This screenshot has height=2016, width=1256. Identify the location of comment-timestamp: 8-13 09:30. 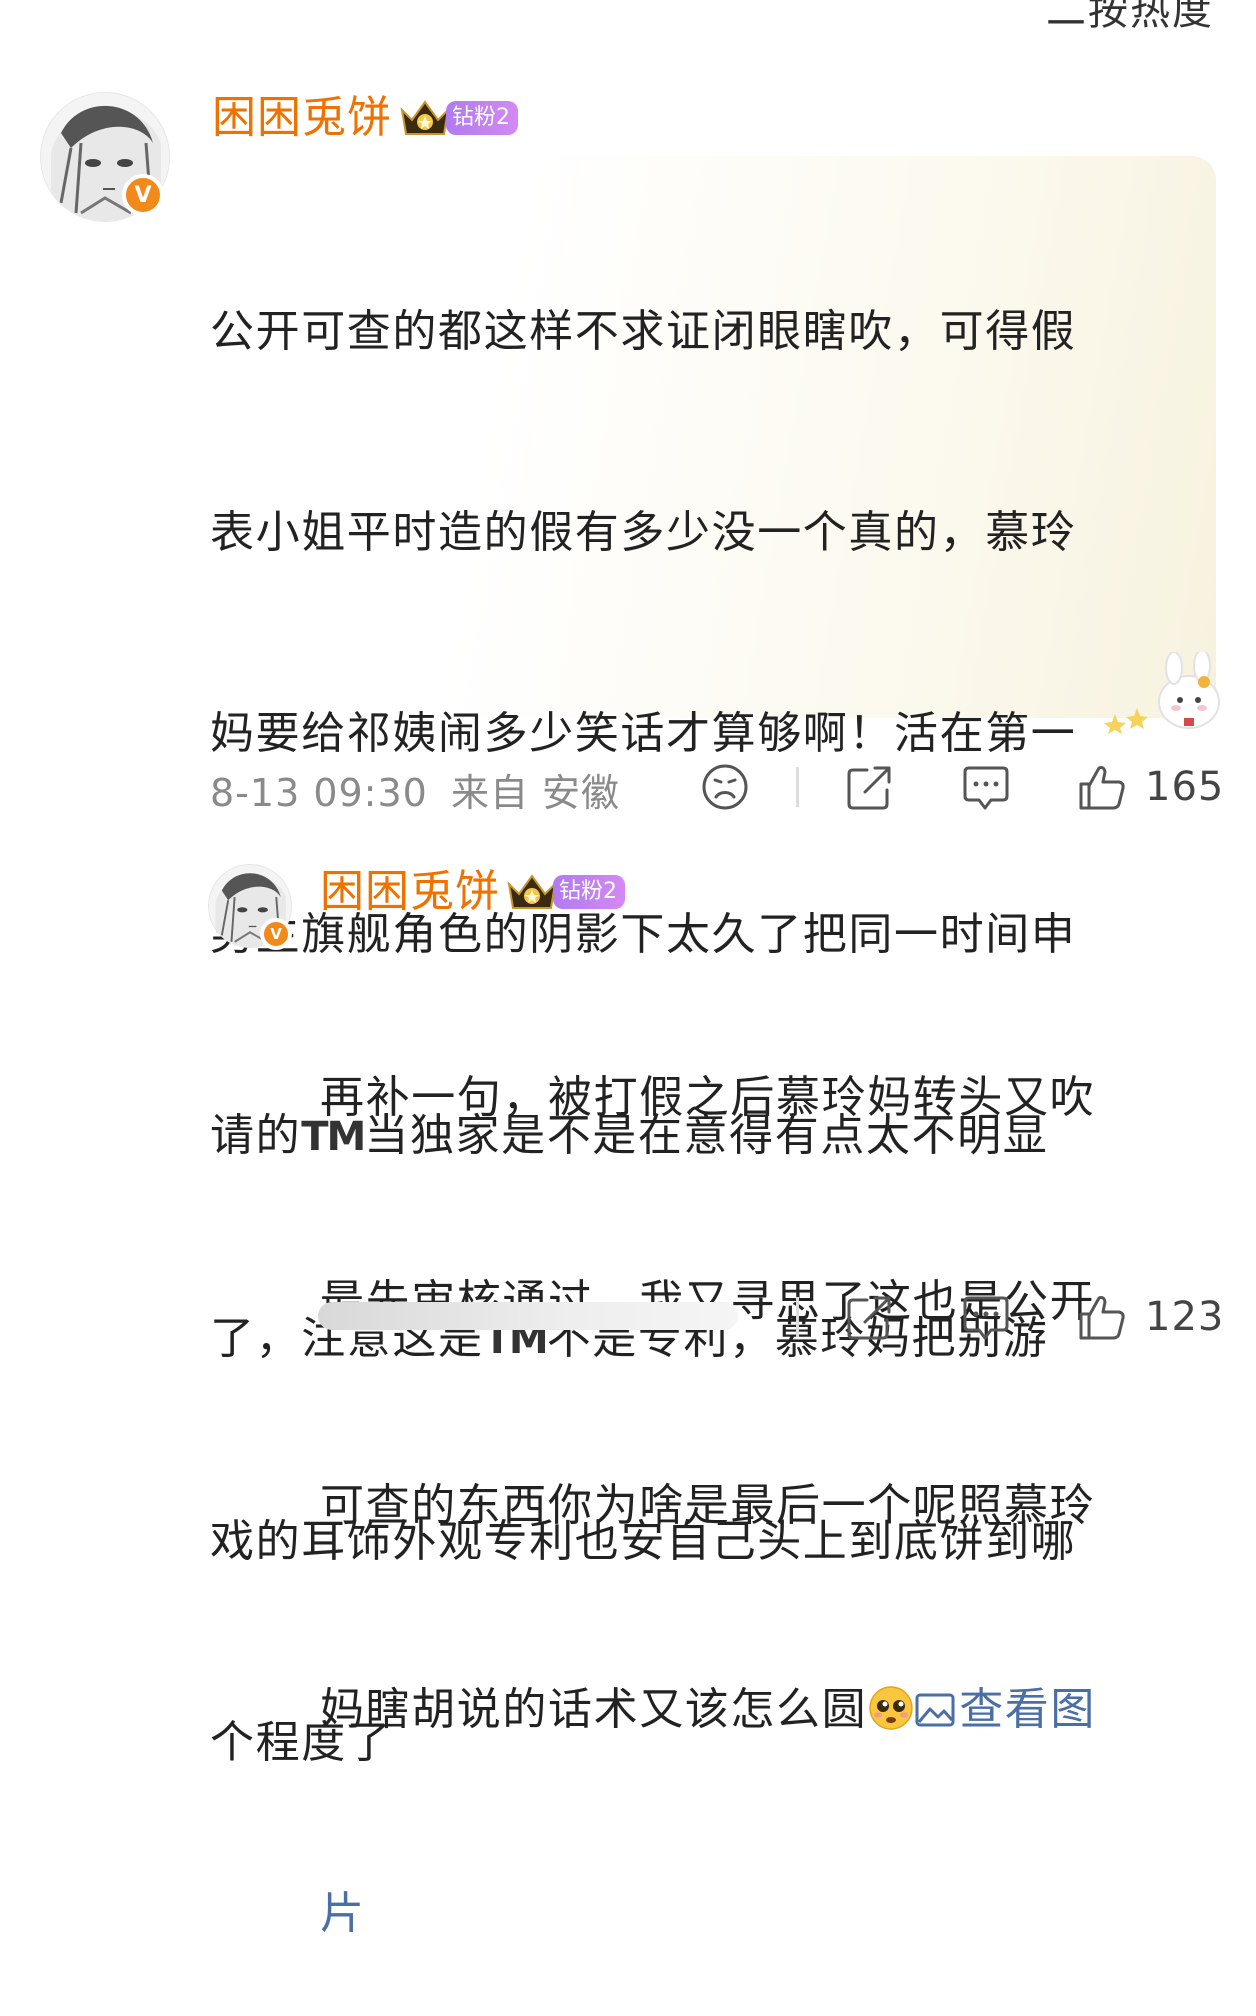
(319, 793).